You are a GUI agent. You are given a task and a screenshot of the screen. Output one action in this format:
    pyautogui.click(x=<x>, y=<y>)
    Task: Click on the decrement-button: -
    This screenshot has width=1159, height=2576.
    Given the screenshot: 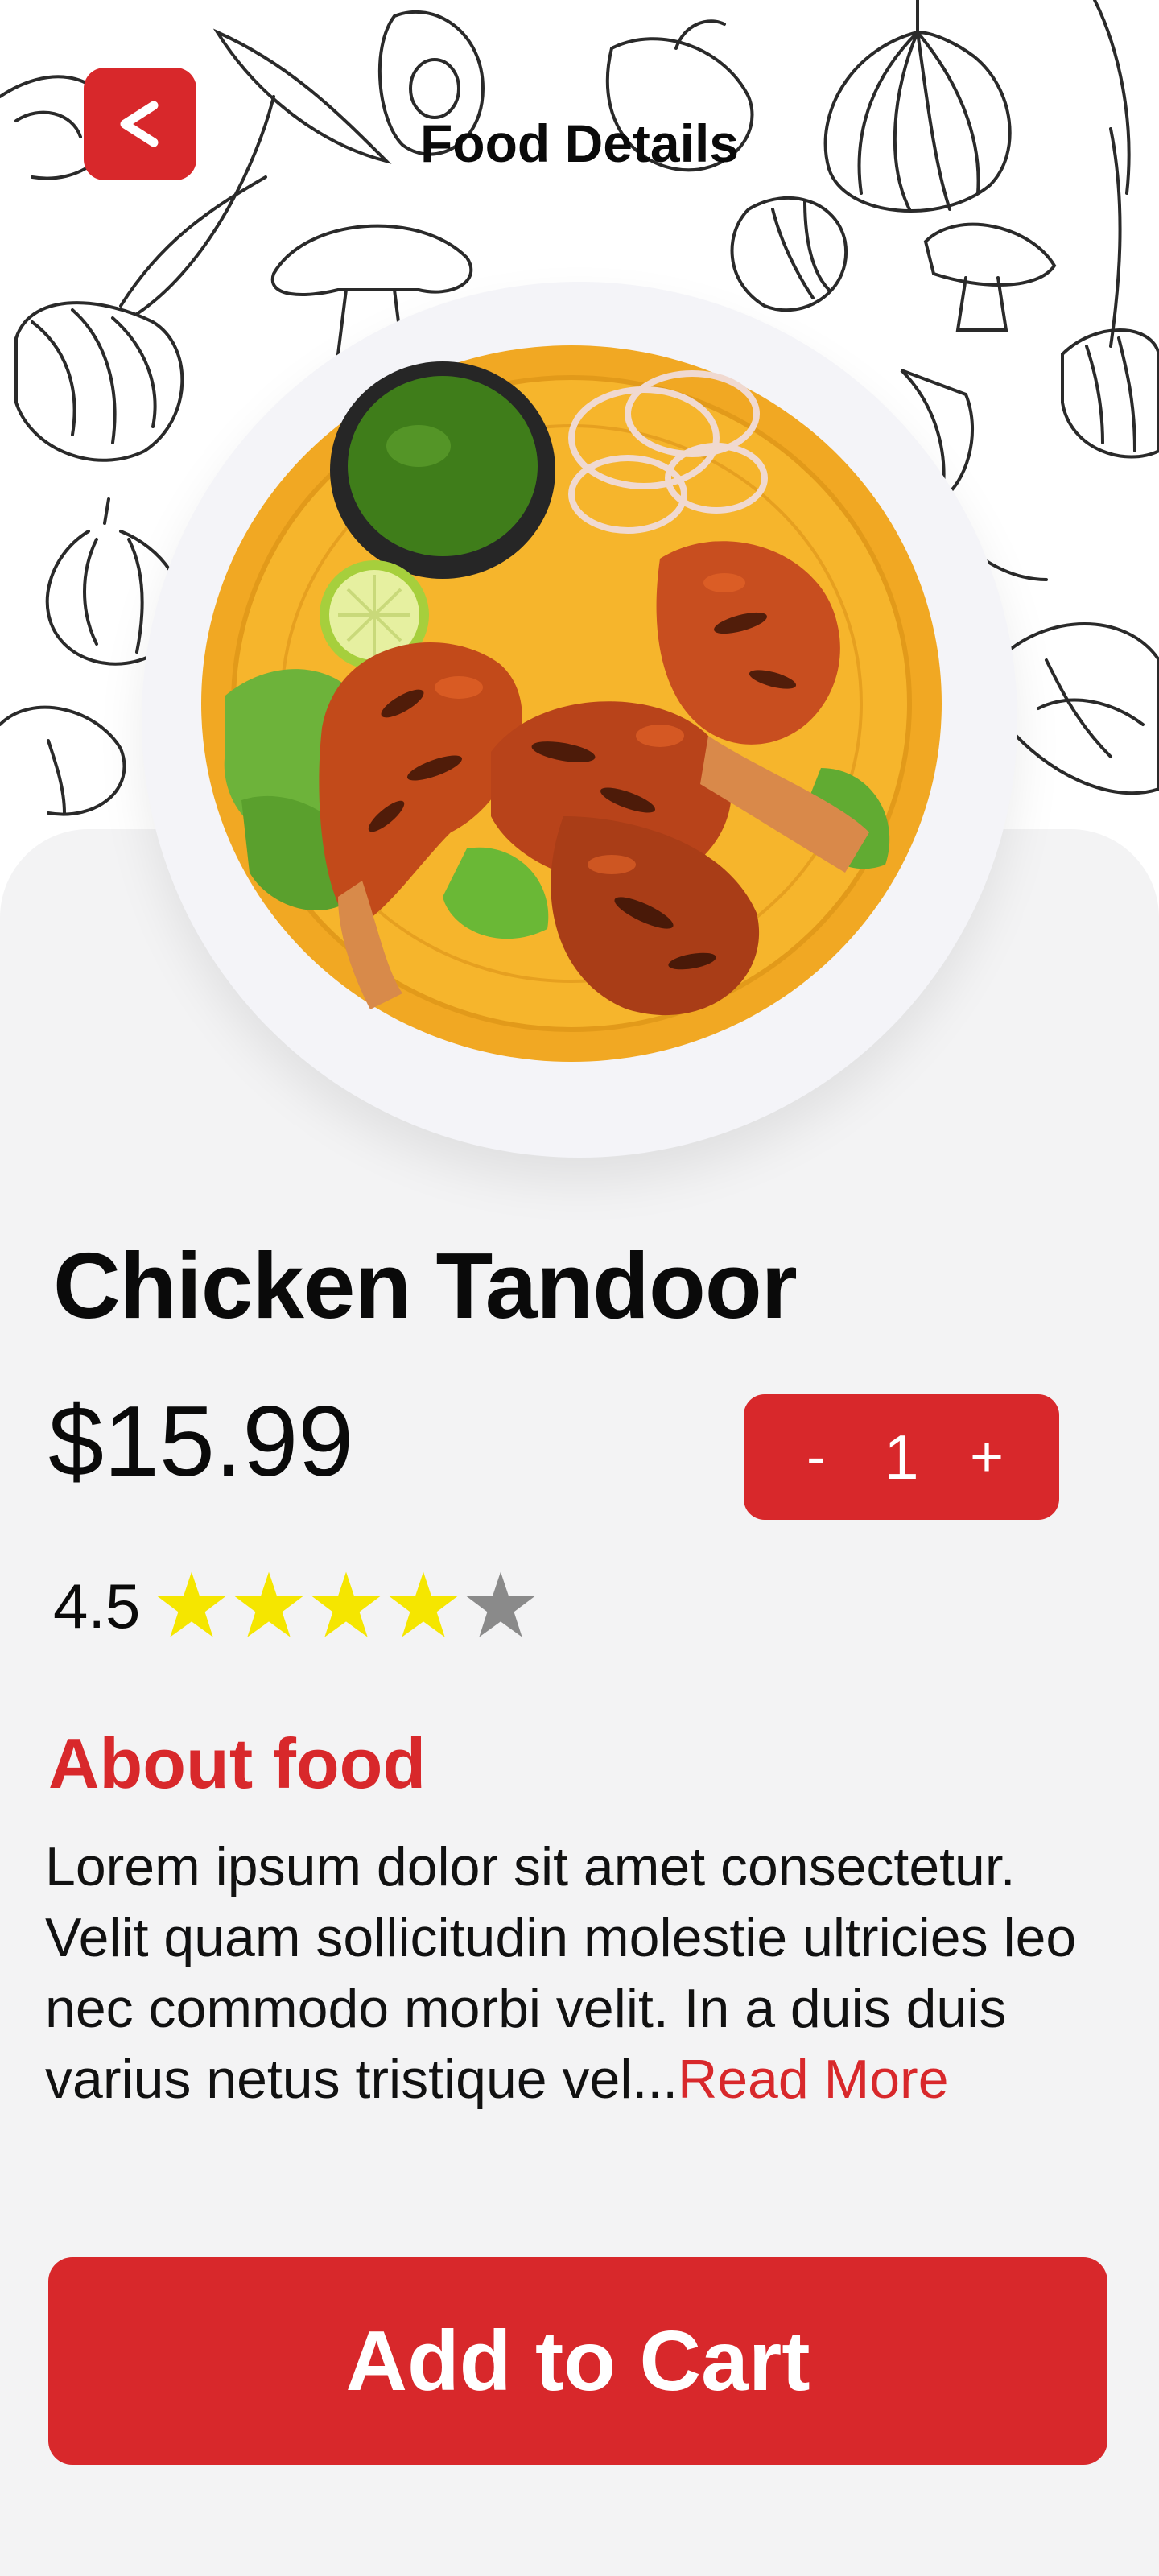 What is the action you would take?
    pyautogui.click(x=816, y=1457)
    